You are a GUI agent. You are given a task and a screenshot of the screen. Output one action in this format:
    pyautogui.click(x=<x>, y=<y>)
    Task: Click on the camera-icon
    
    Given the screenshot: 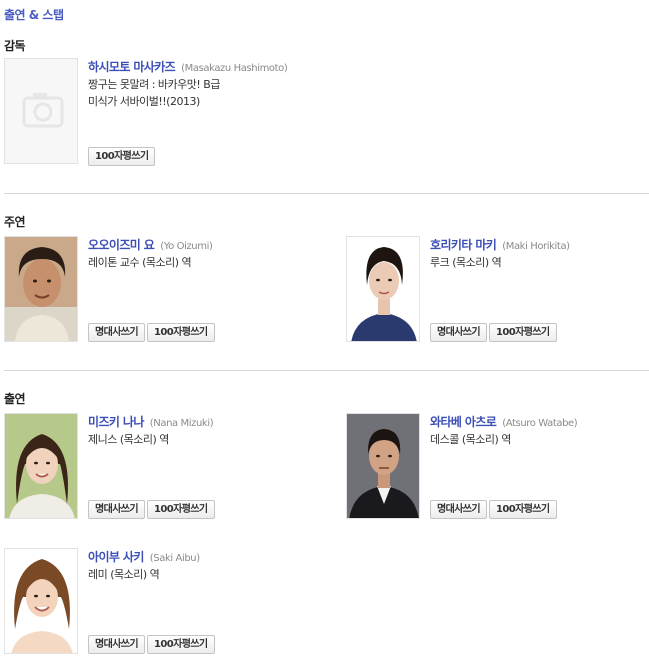 What is the action you would take?
    pyautogui.click(x=41, y=111)
    